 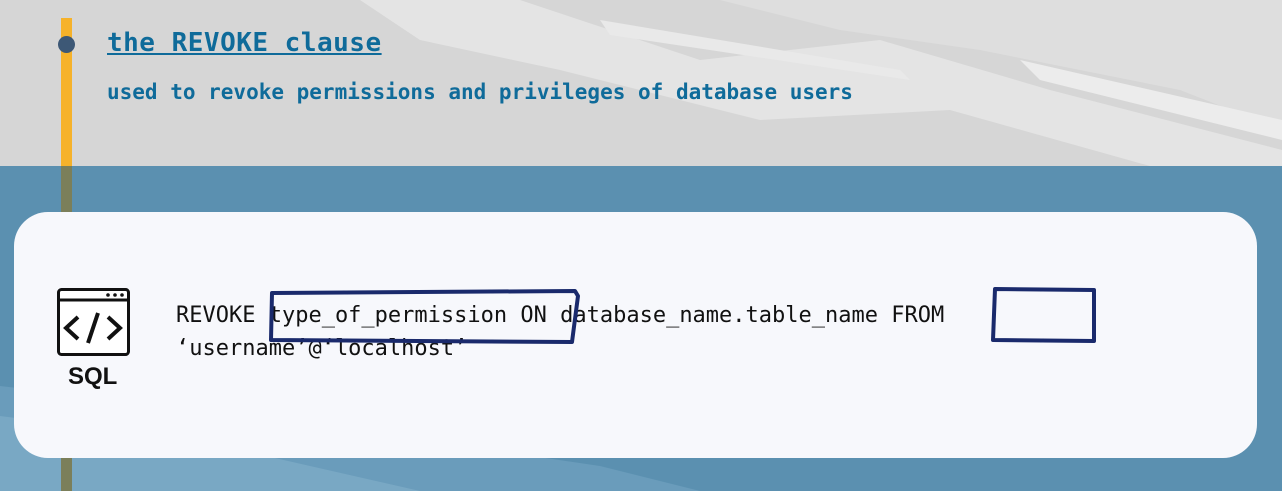 I want to click on timeline-bullet, so click(x=66, y=44).